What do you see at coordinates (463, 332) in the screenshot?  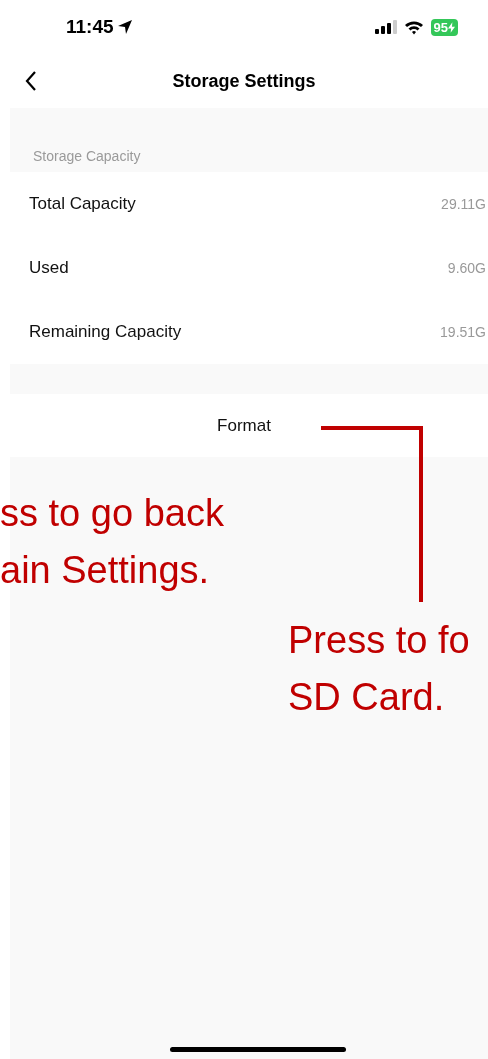 I see `row-value: 19.51G` at bounding box center [463, 332].